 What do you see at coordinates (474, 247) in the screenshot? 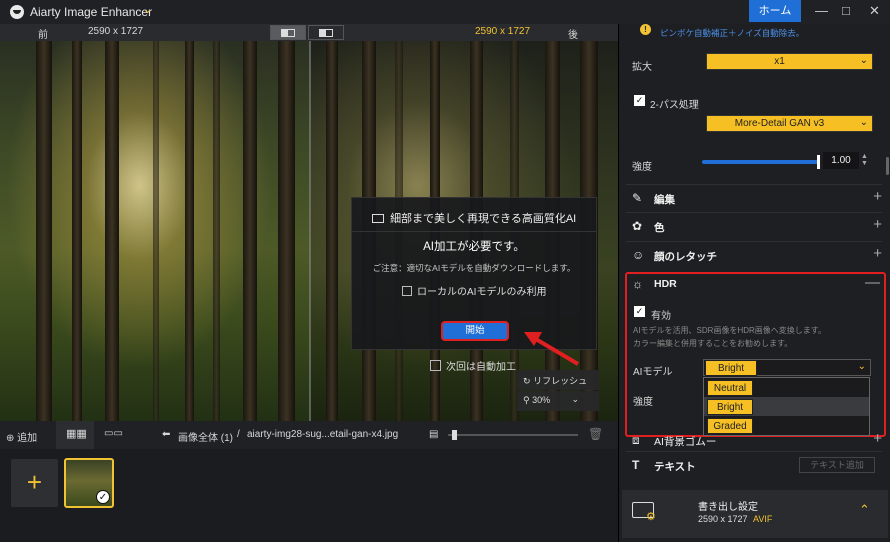
I see `dialog-need-text: AI加工が必要です。` at bounding box center [474, 247].